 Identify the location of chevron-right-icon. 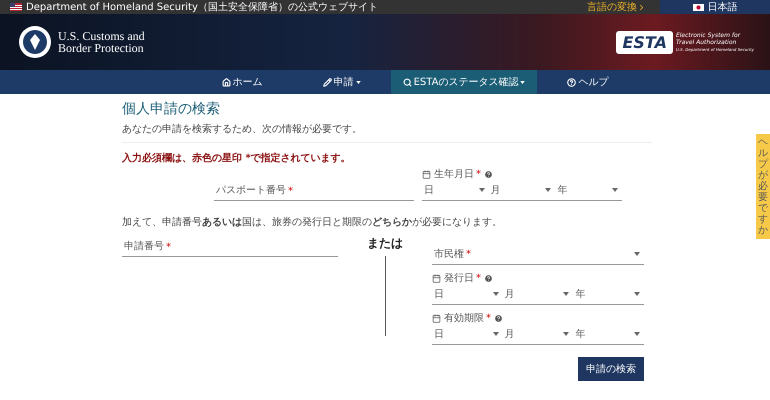
(641, 7).